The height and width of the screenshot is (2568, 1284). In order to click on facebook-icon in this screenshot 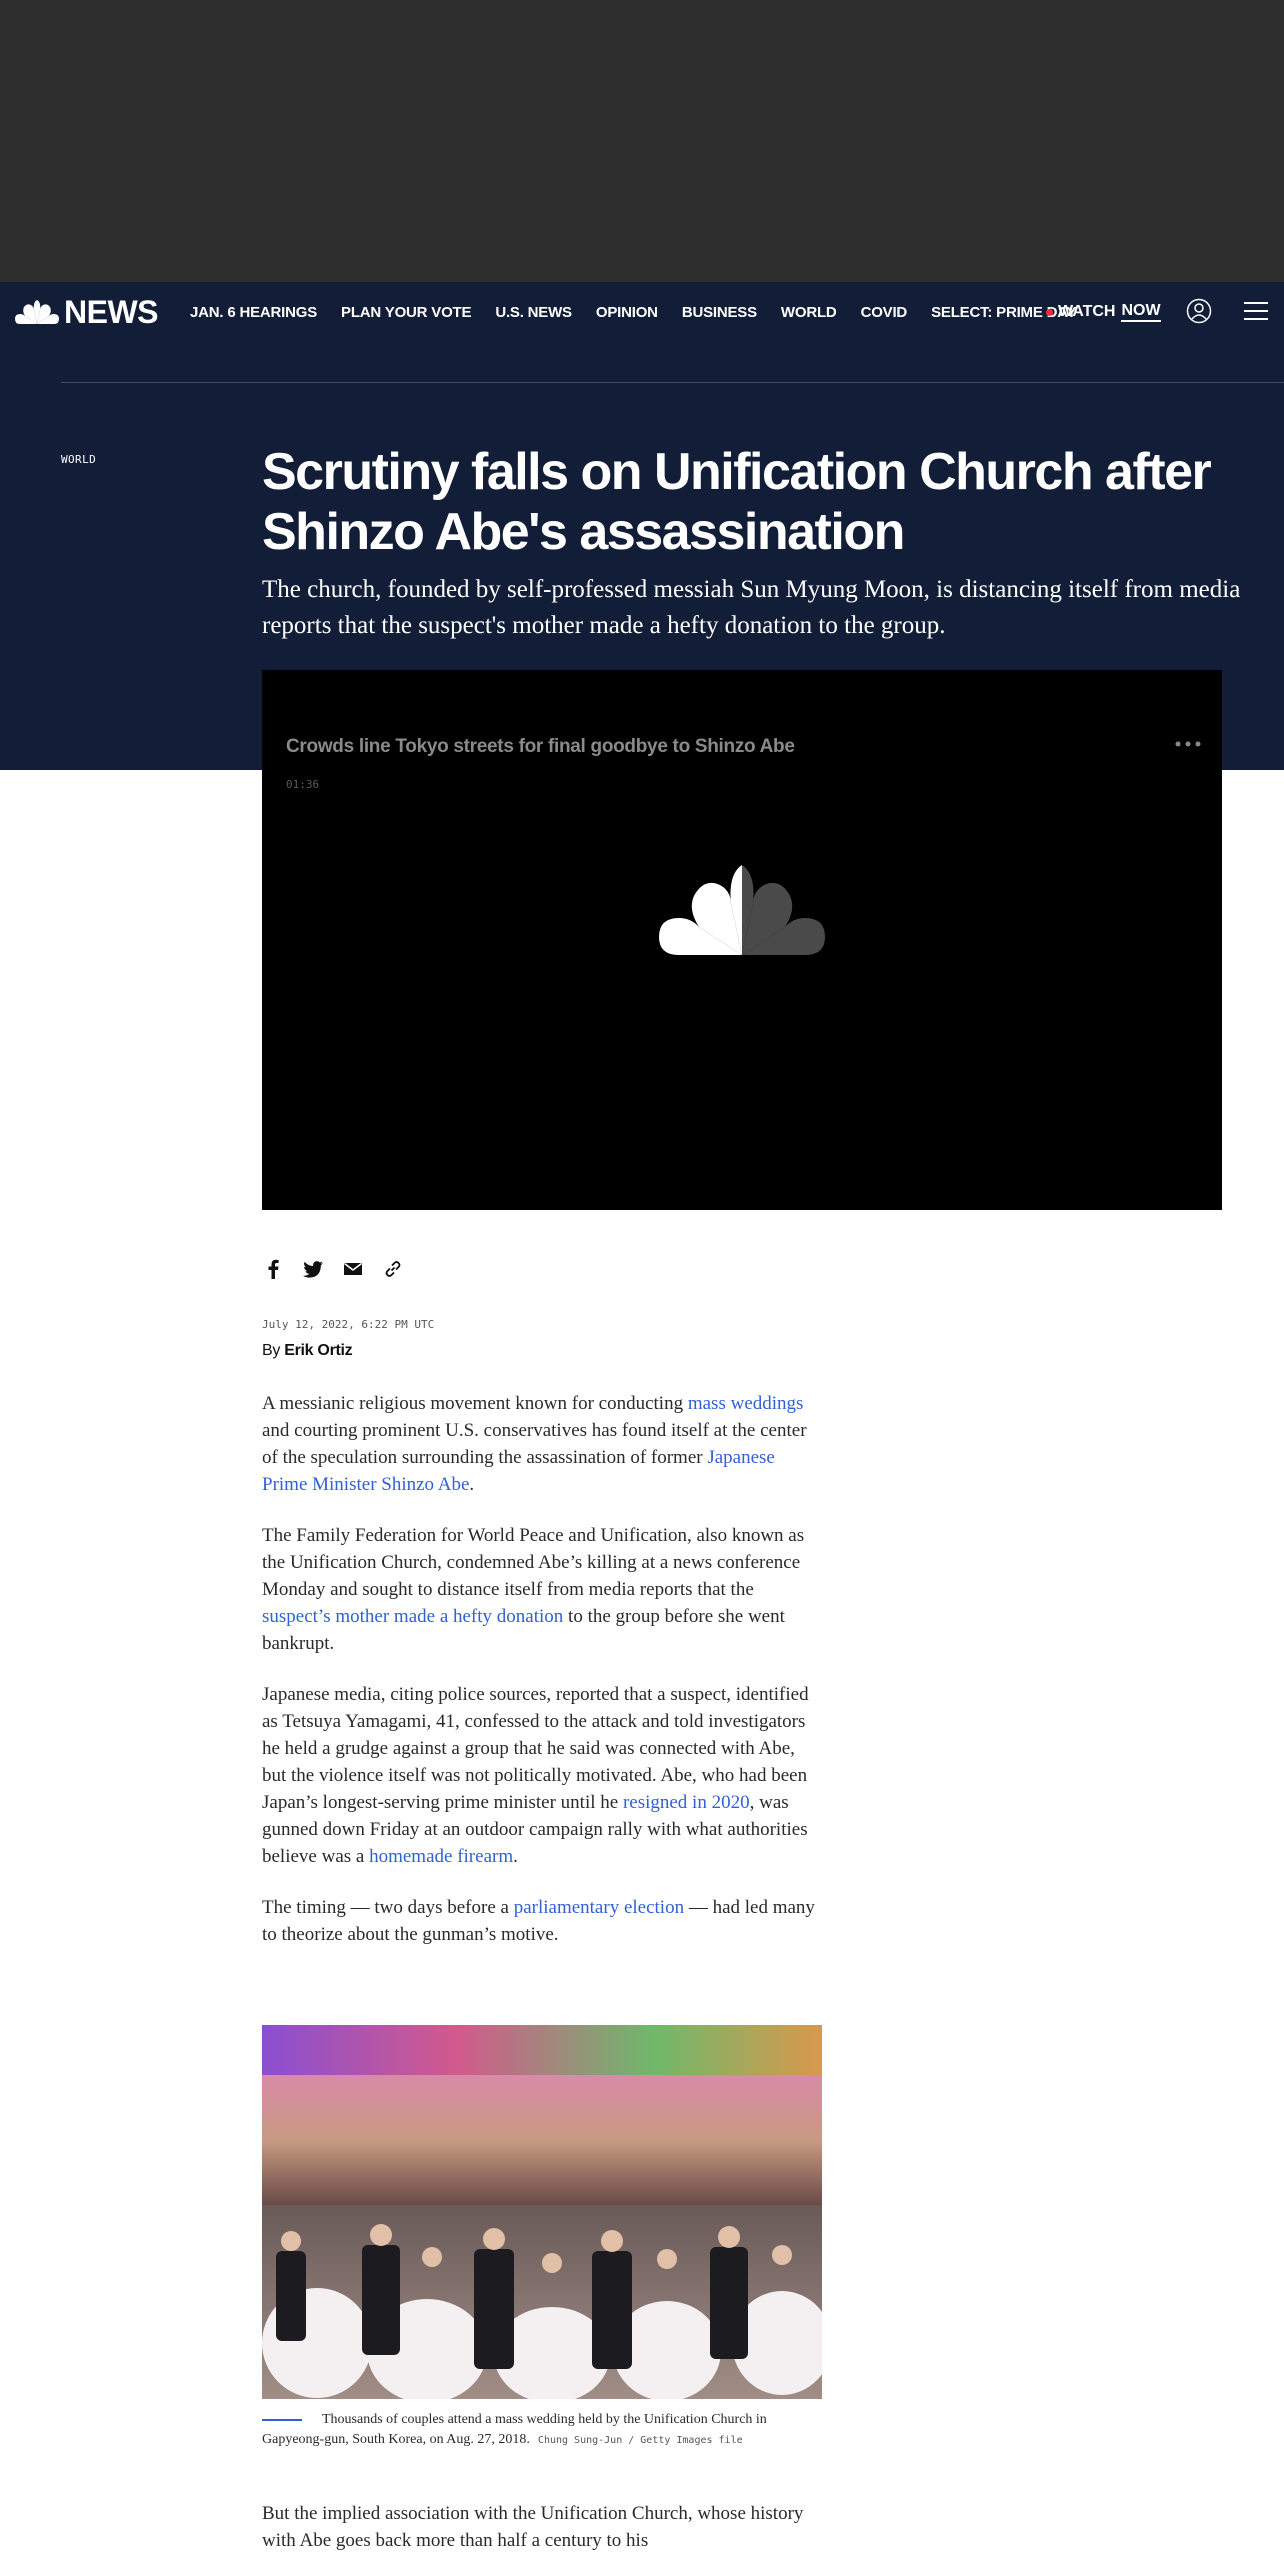, I will do `click(273, 1269)`.